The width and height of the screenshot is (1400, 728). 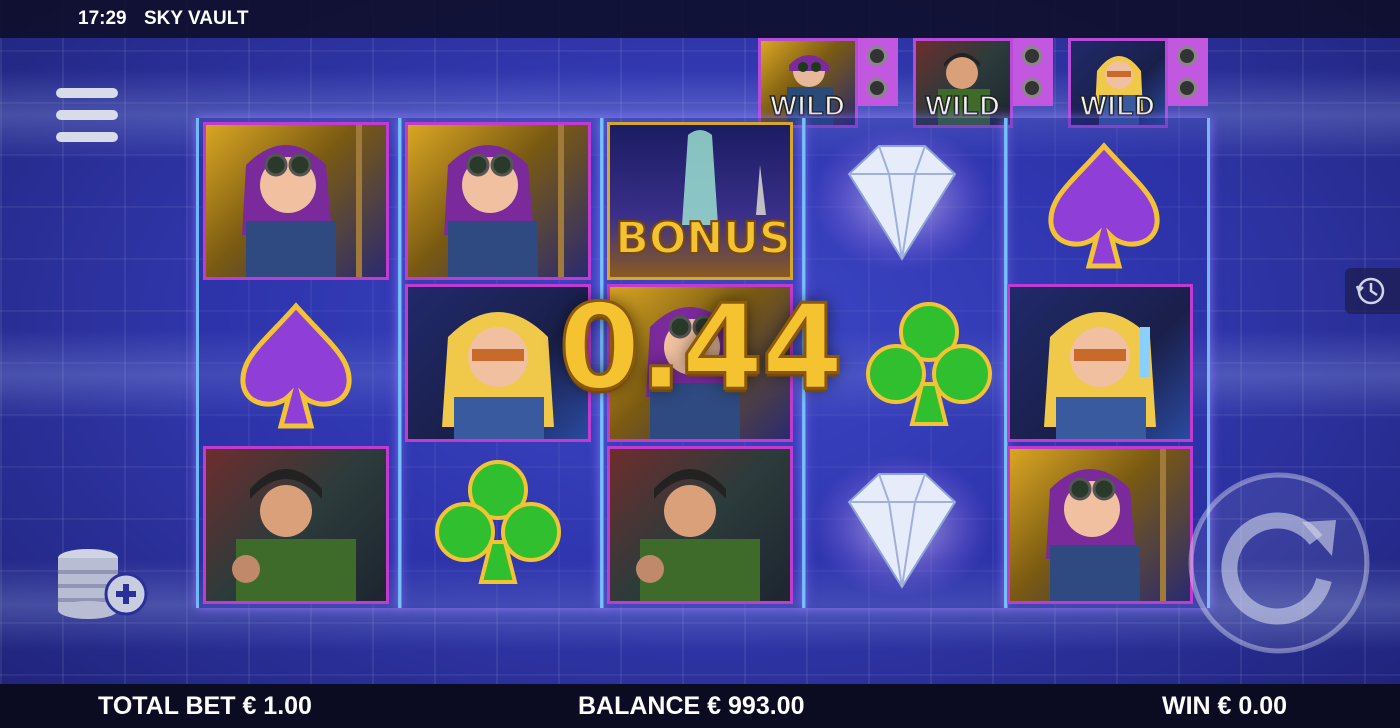 What do you see at coordinates (1225, 706) in the screenshot?
I see `win-display: WIN € 0.00` at bounding box center [1225, 706].